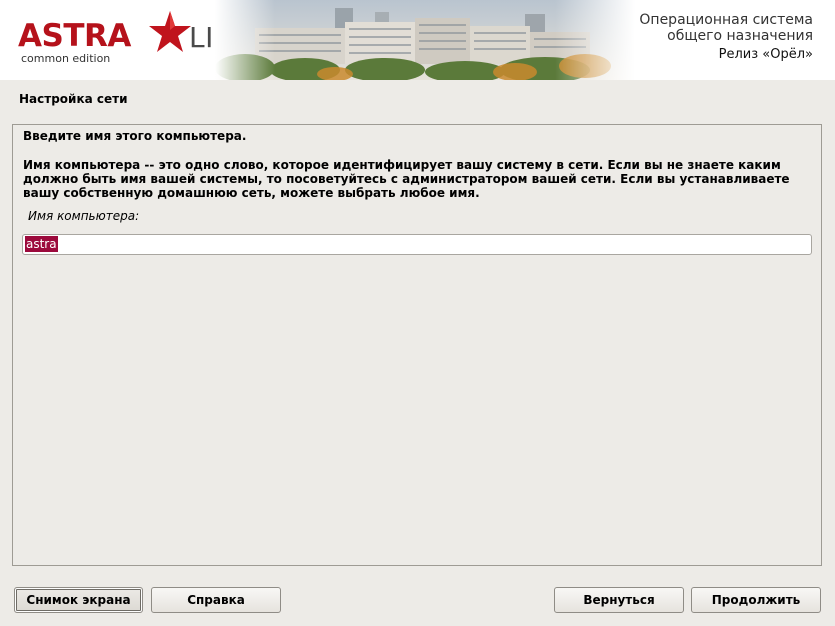 This screenshot has width=835, height=626. I want to click on header-banner: ASTRA LINUX common edition, so click(417, 40).